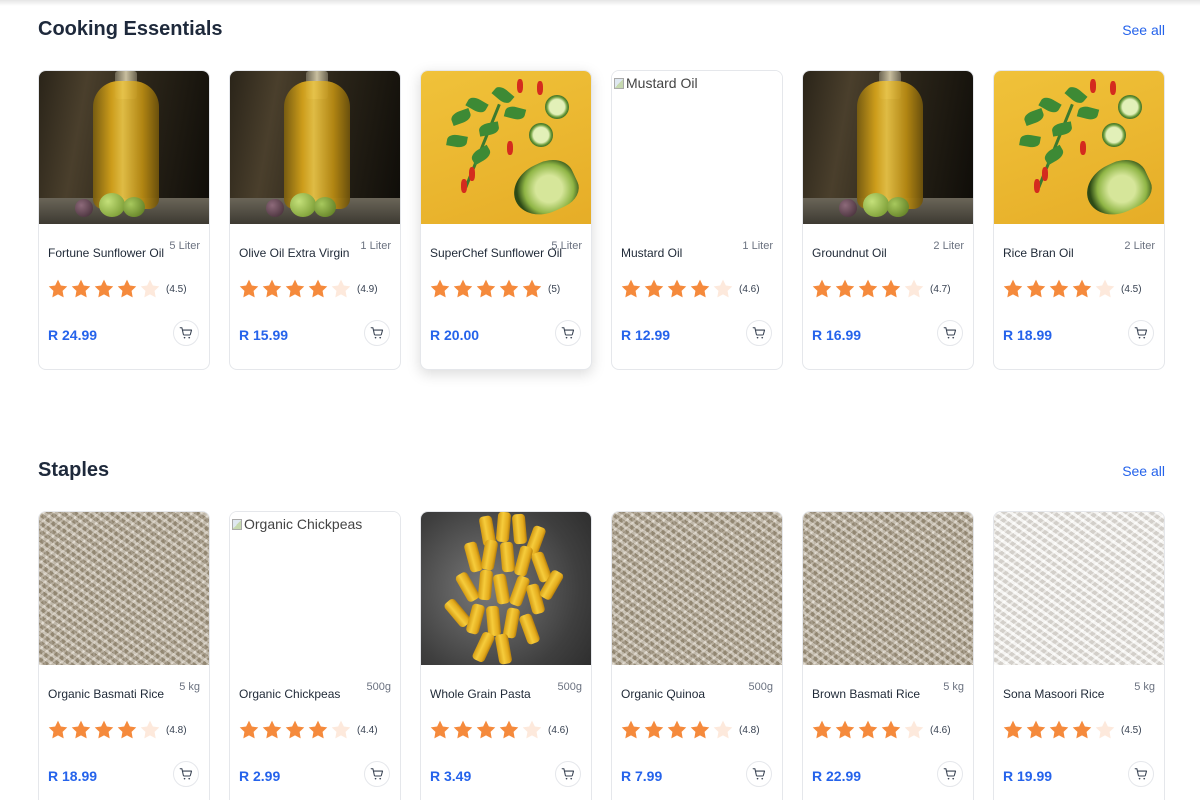  I want to click on product-name: Olive Oil Extra Virgin, so click(294, 253).